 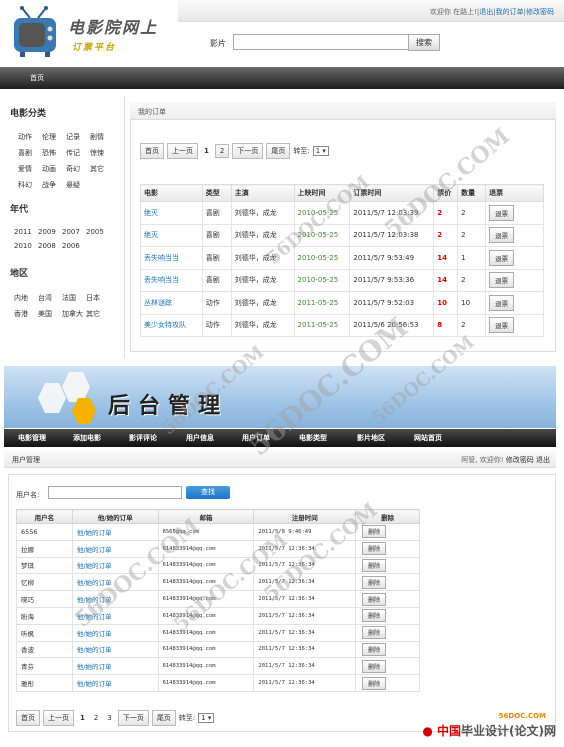 What do you see at coordinates (98, 298) in the screenshot?
I see `region-item: 日本` at bounding box center [98, 298].